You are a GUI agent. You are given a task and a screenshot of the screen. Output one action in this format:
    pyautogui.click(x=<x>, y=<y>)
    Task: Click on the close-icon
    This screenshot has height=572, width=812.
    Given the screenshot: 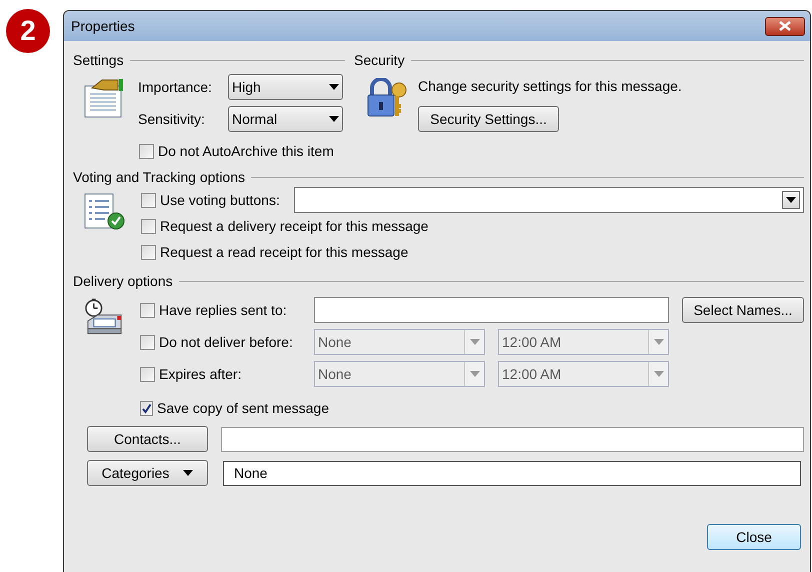 What is the action you would take?
    pyautogui.click(x=785, y=26)
    